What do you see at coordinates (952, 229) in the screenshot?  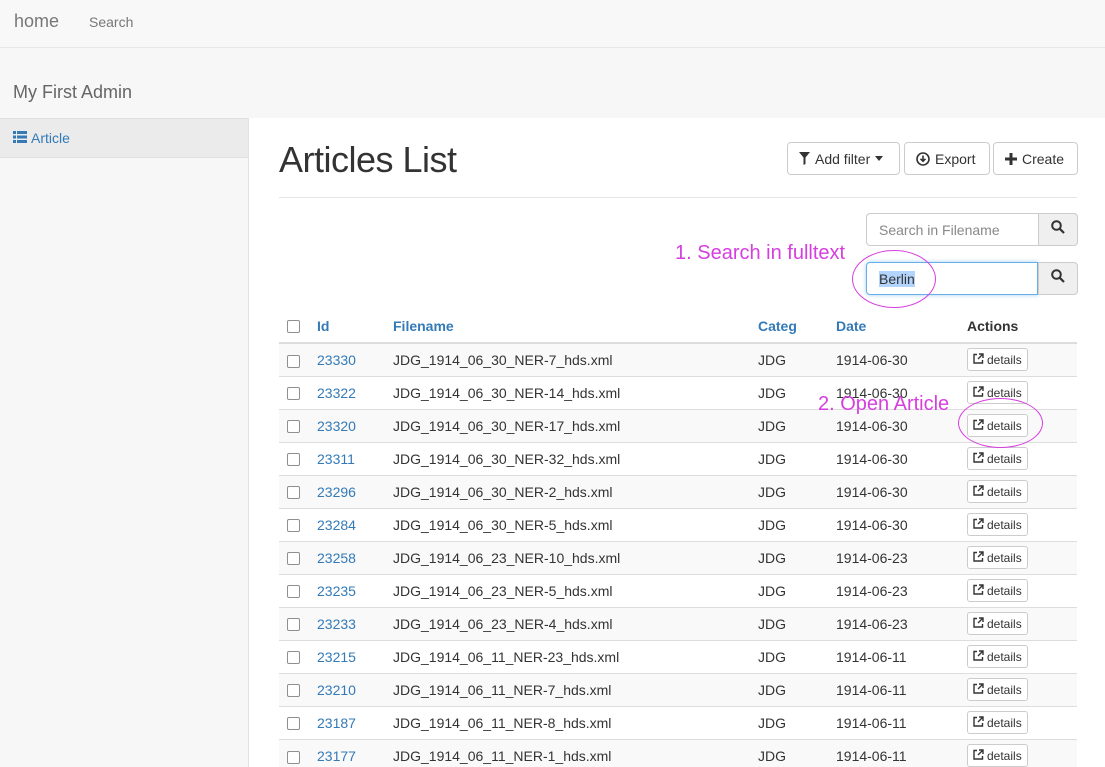 I see `filename-search-input` at bounding box center [952, 229].